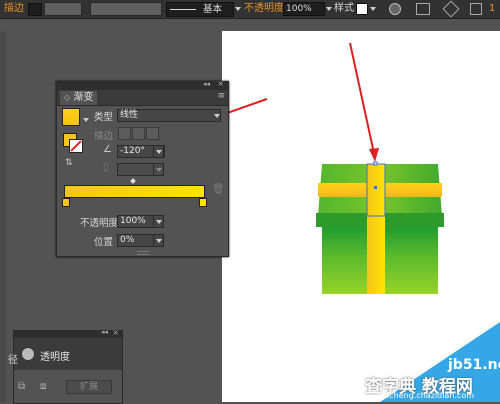  What do you see at coordinates (133, 181) in the screenshot?
I see `midpoint-diamond` at bounding box center [133, 181].